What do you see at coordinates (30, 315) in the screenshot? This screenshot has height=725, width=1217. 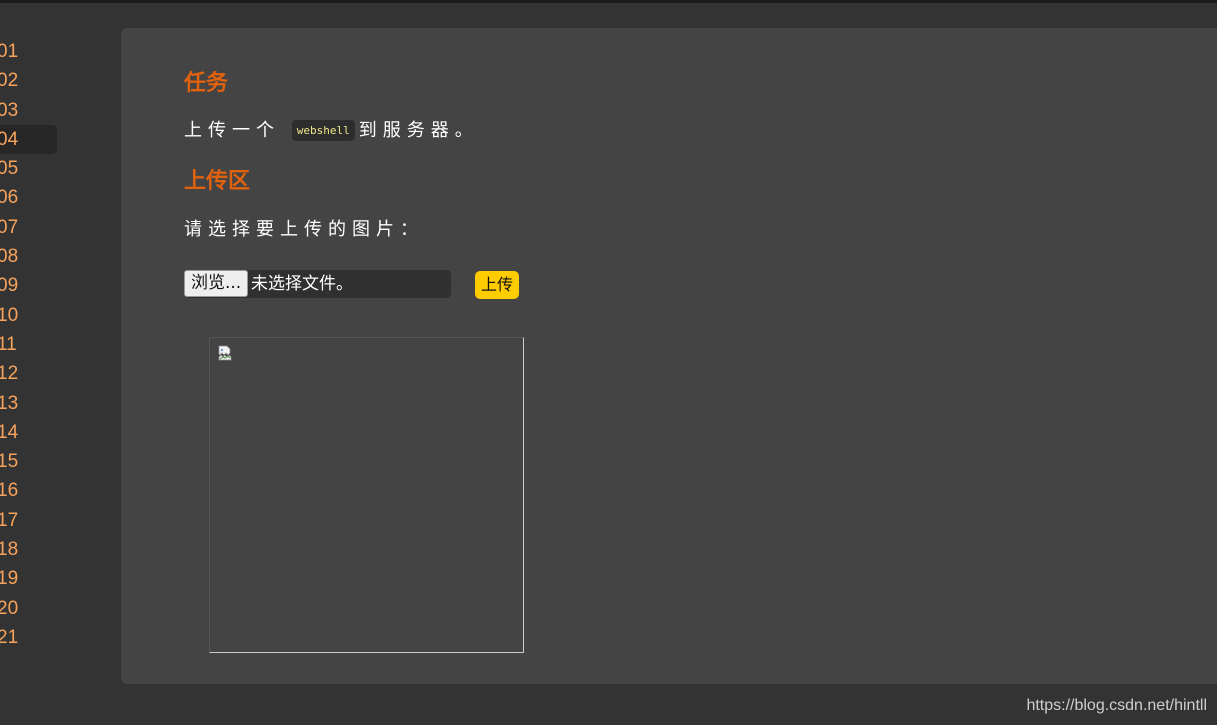 I see `sidebar-item-10: 10` at bounding box center [30, 315].